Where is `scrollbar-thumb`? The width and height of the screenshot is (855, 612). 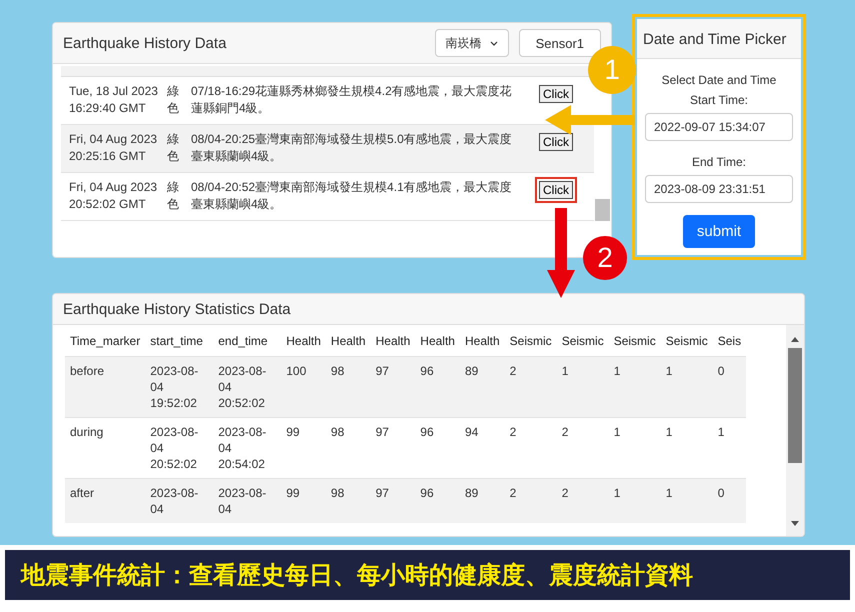 scrollbar-thumb is located at coordinates (602, 210).